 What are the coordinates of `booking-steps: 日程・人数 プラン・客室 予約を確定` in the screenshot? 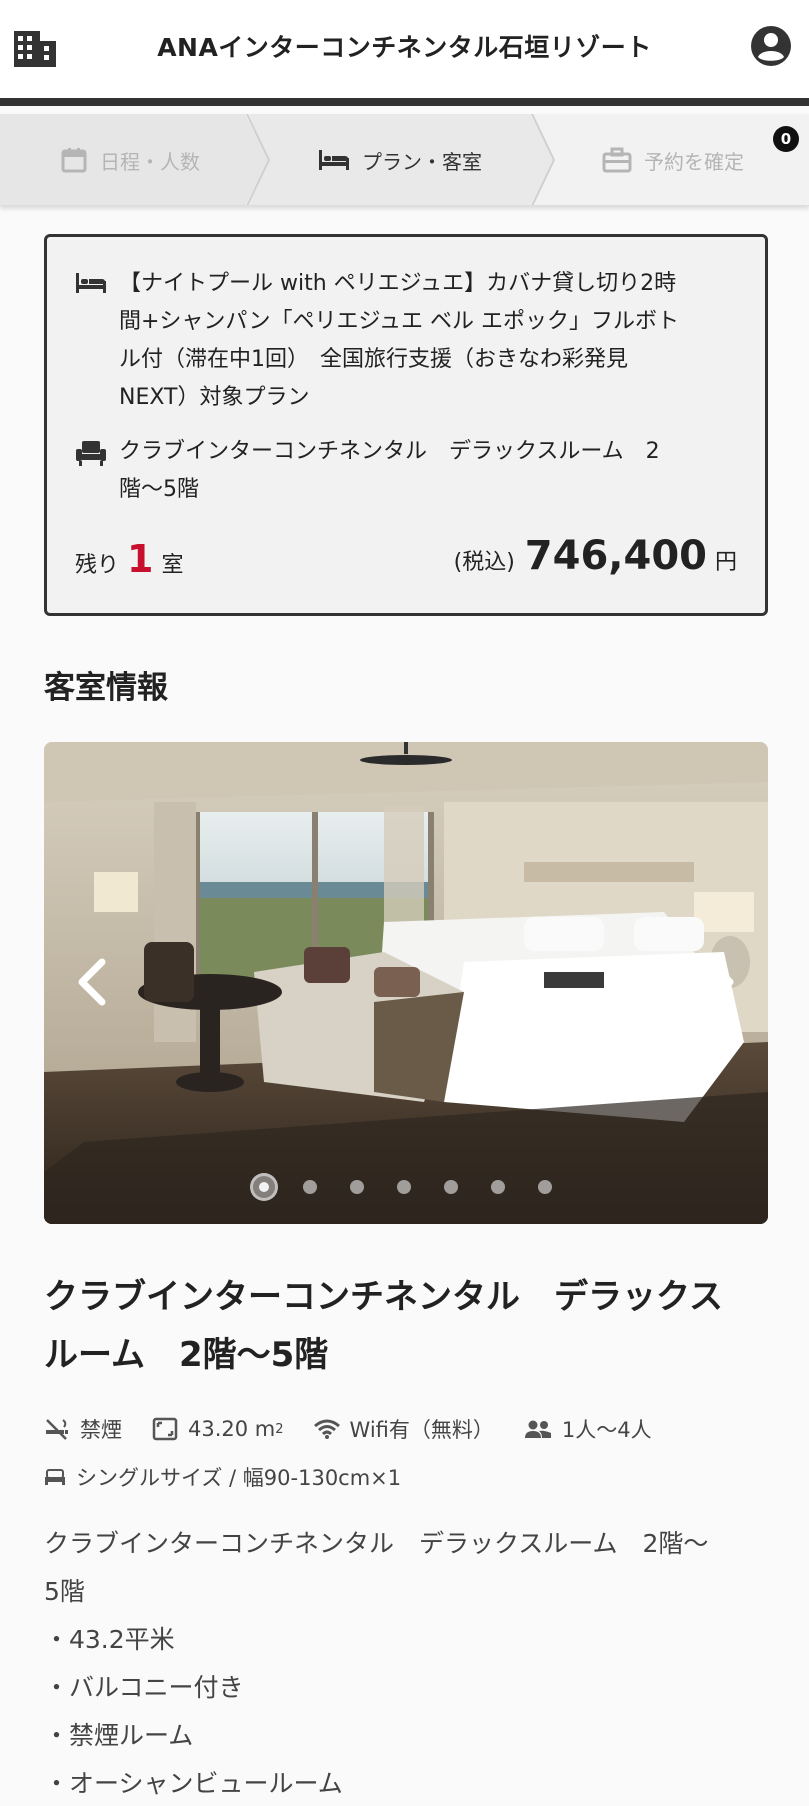 It's located at (404, 160).